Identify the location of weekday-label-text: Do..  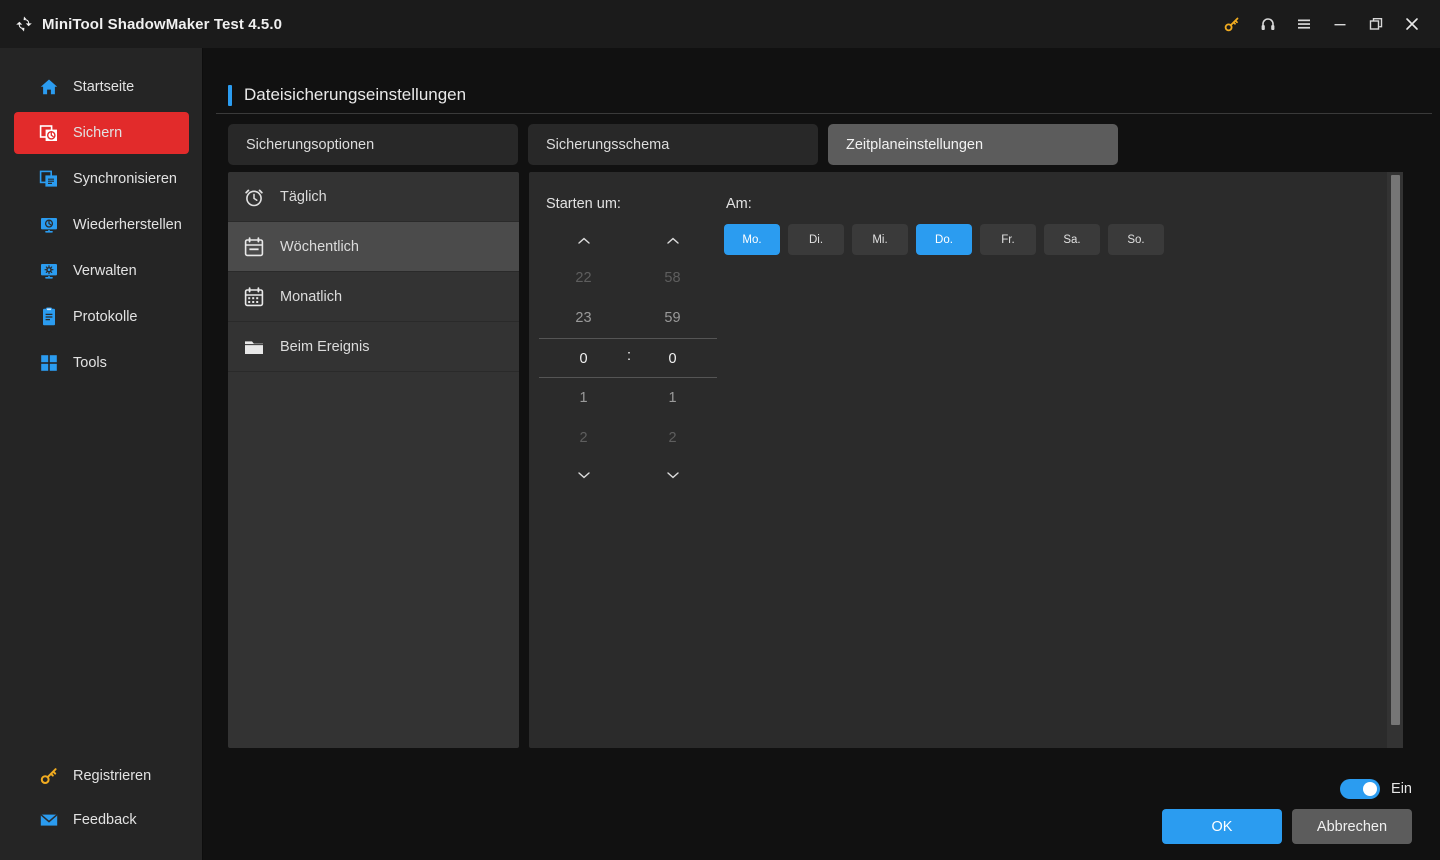
(944, 239).